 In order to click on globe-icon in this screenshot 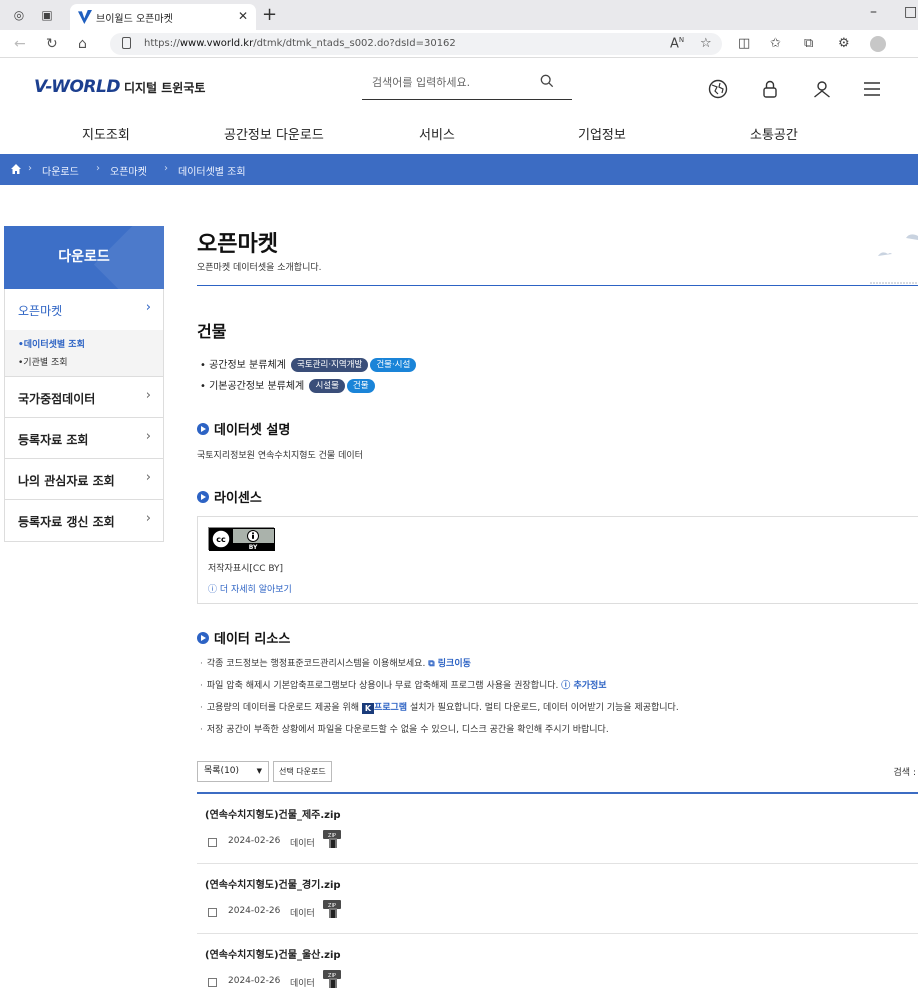, I will do `click(718, 89)`.